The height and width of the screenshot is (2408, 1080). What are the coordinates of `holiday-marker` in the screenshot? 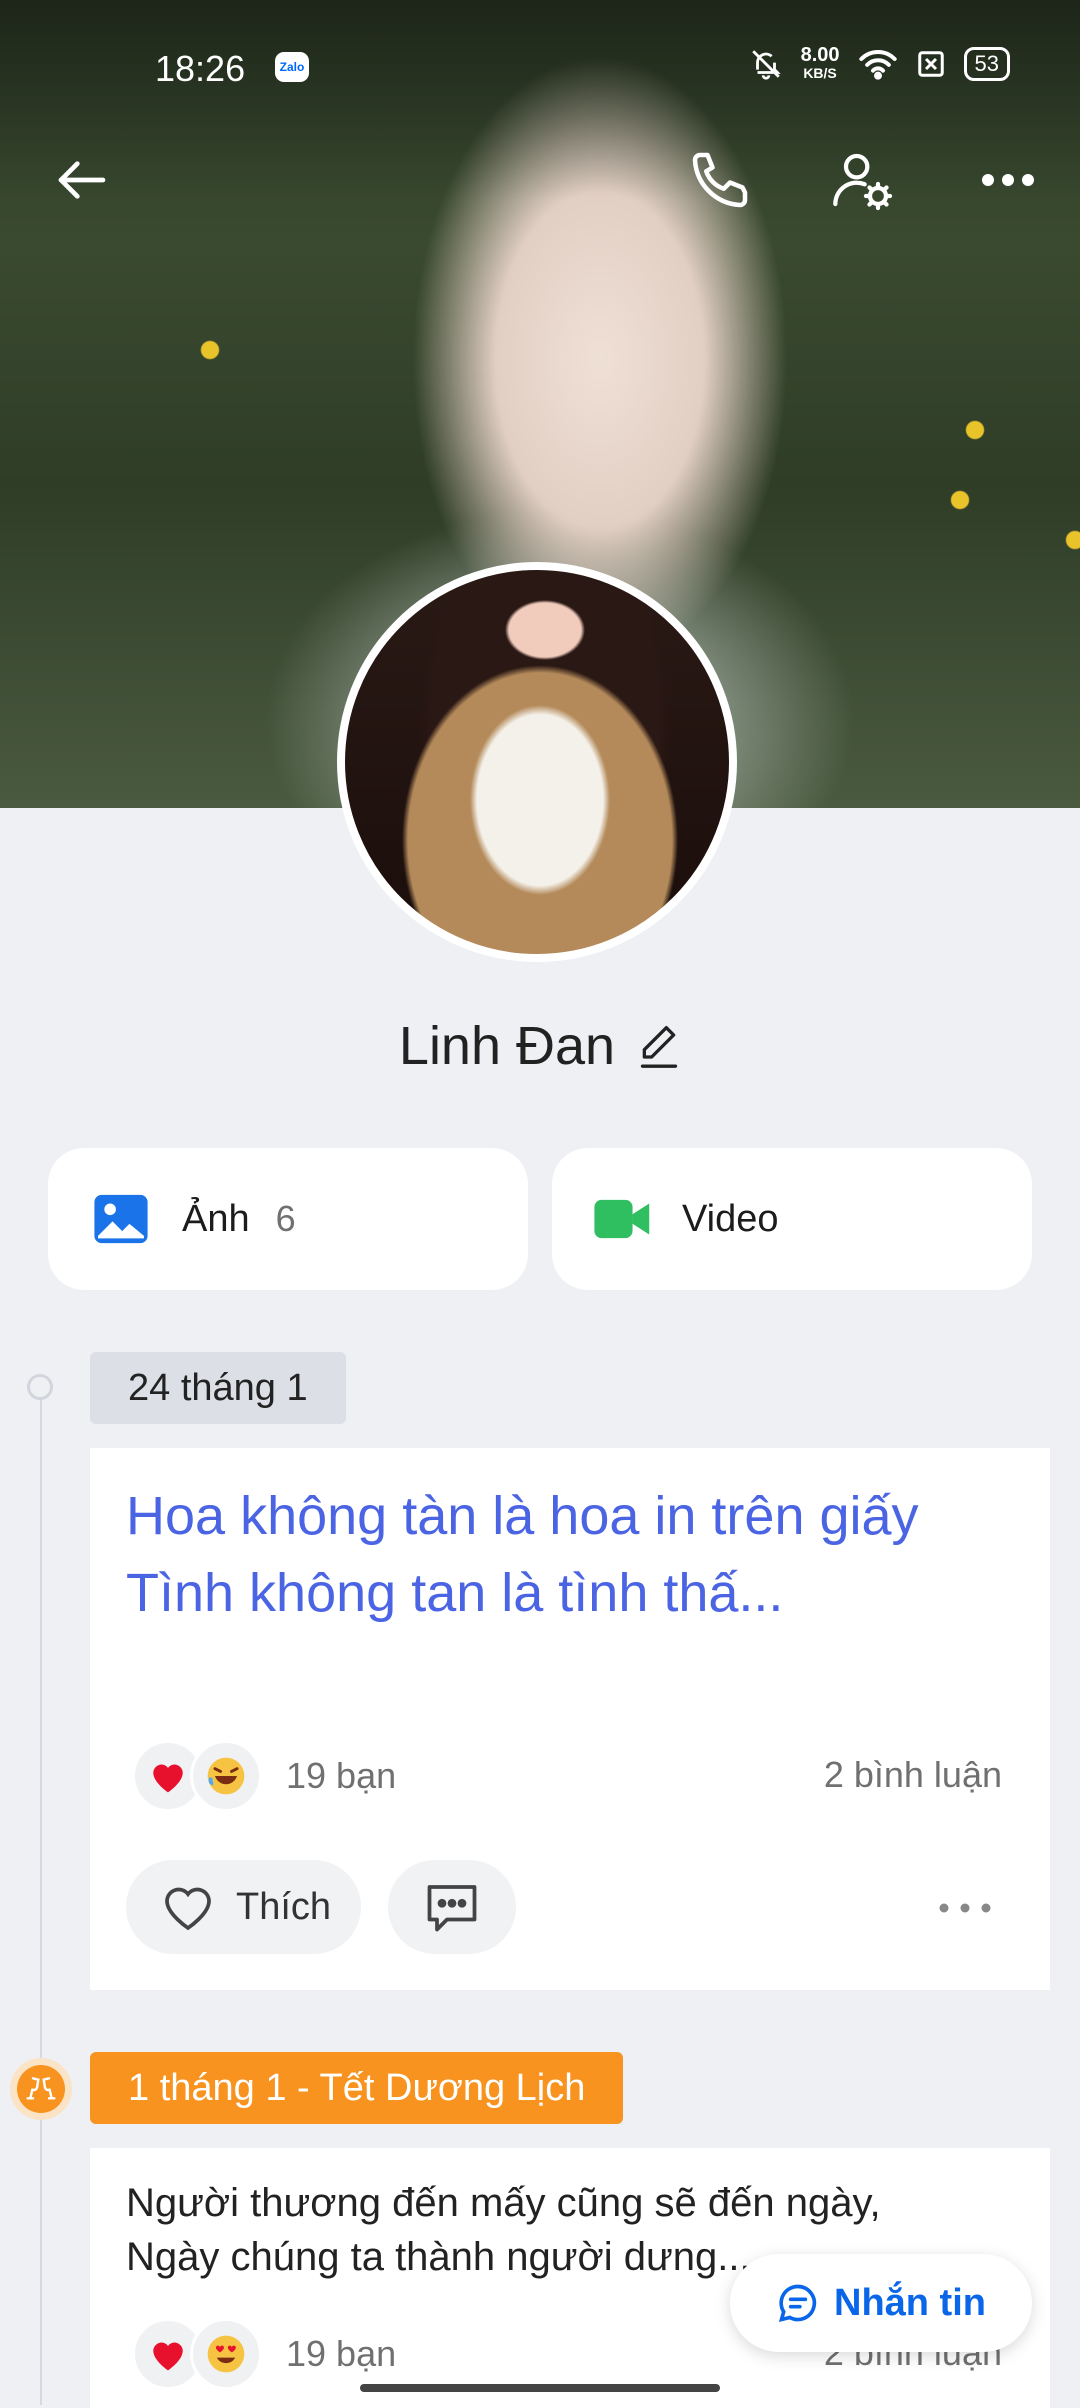 It's located at (41, 2089).